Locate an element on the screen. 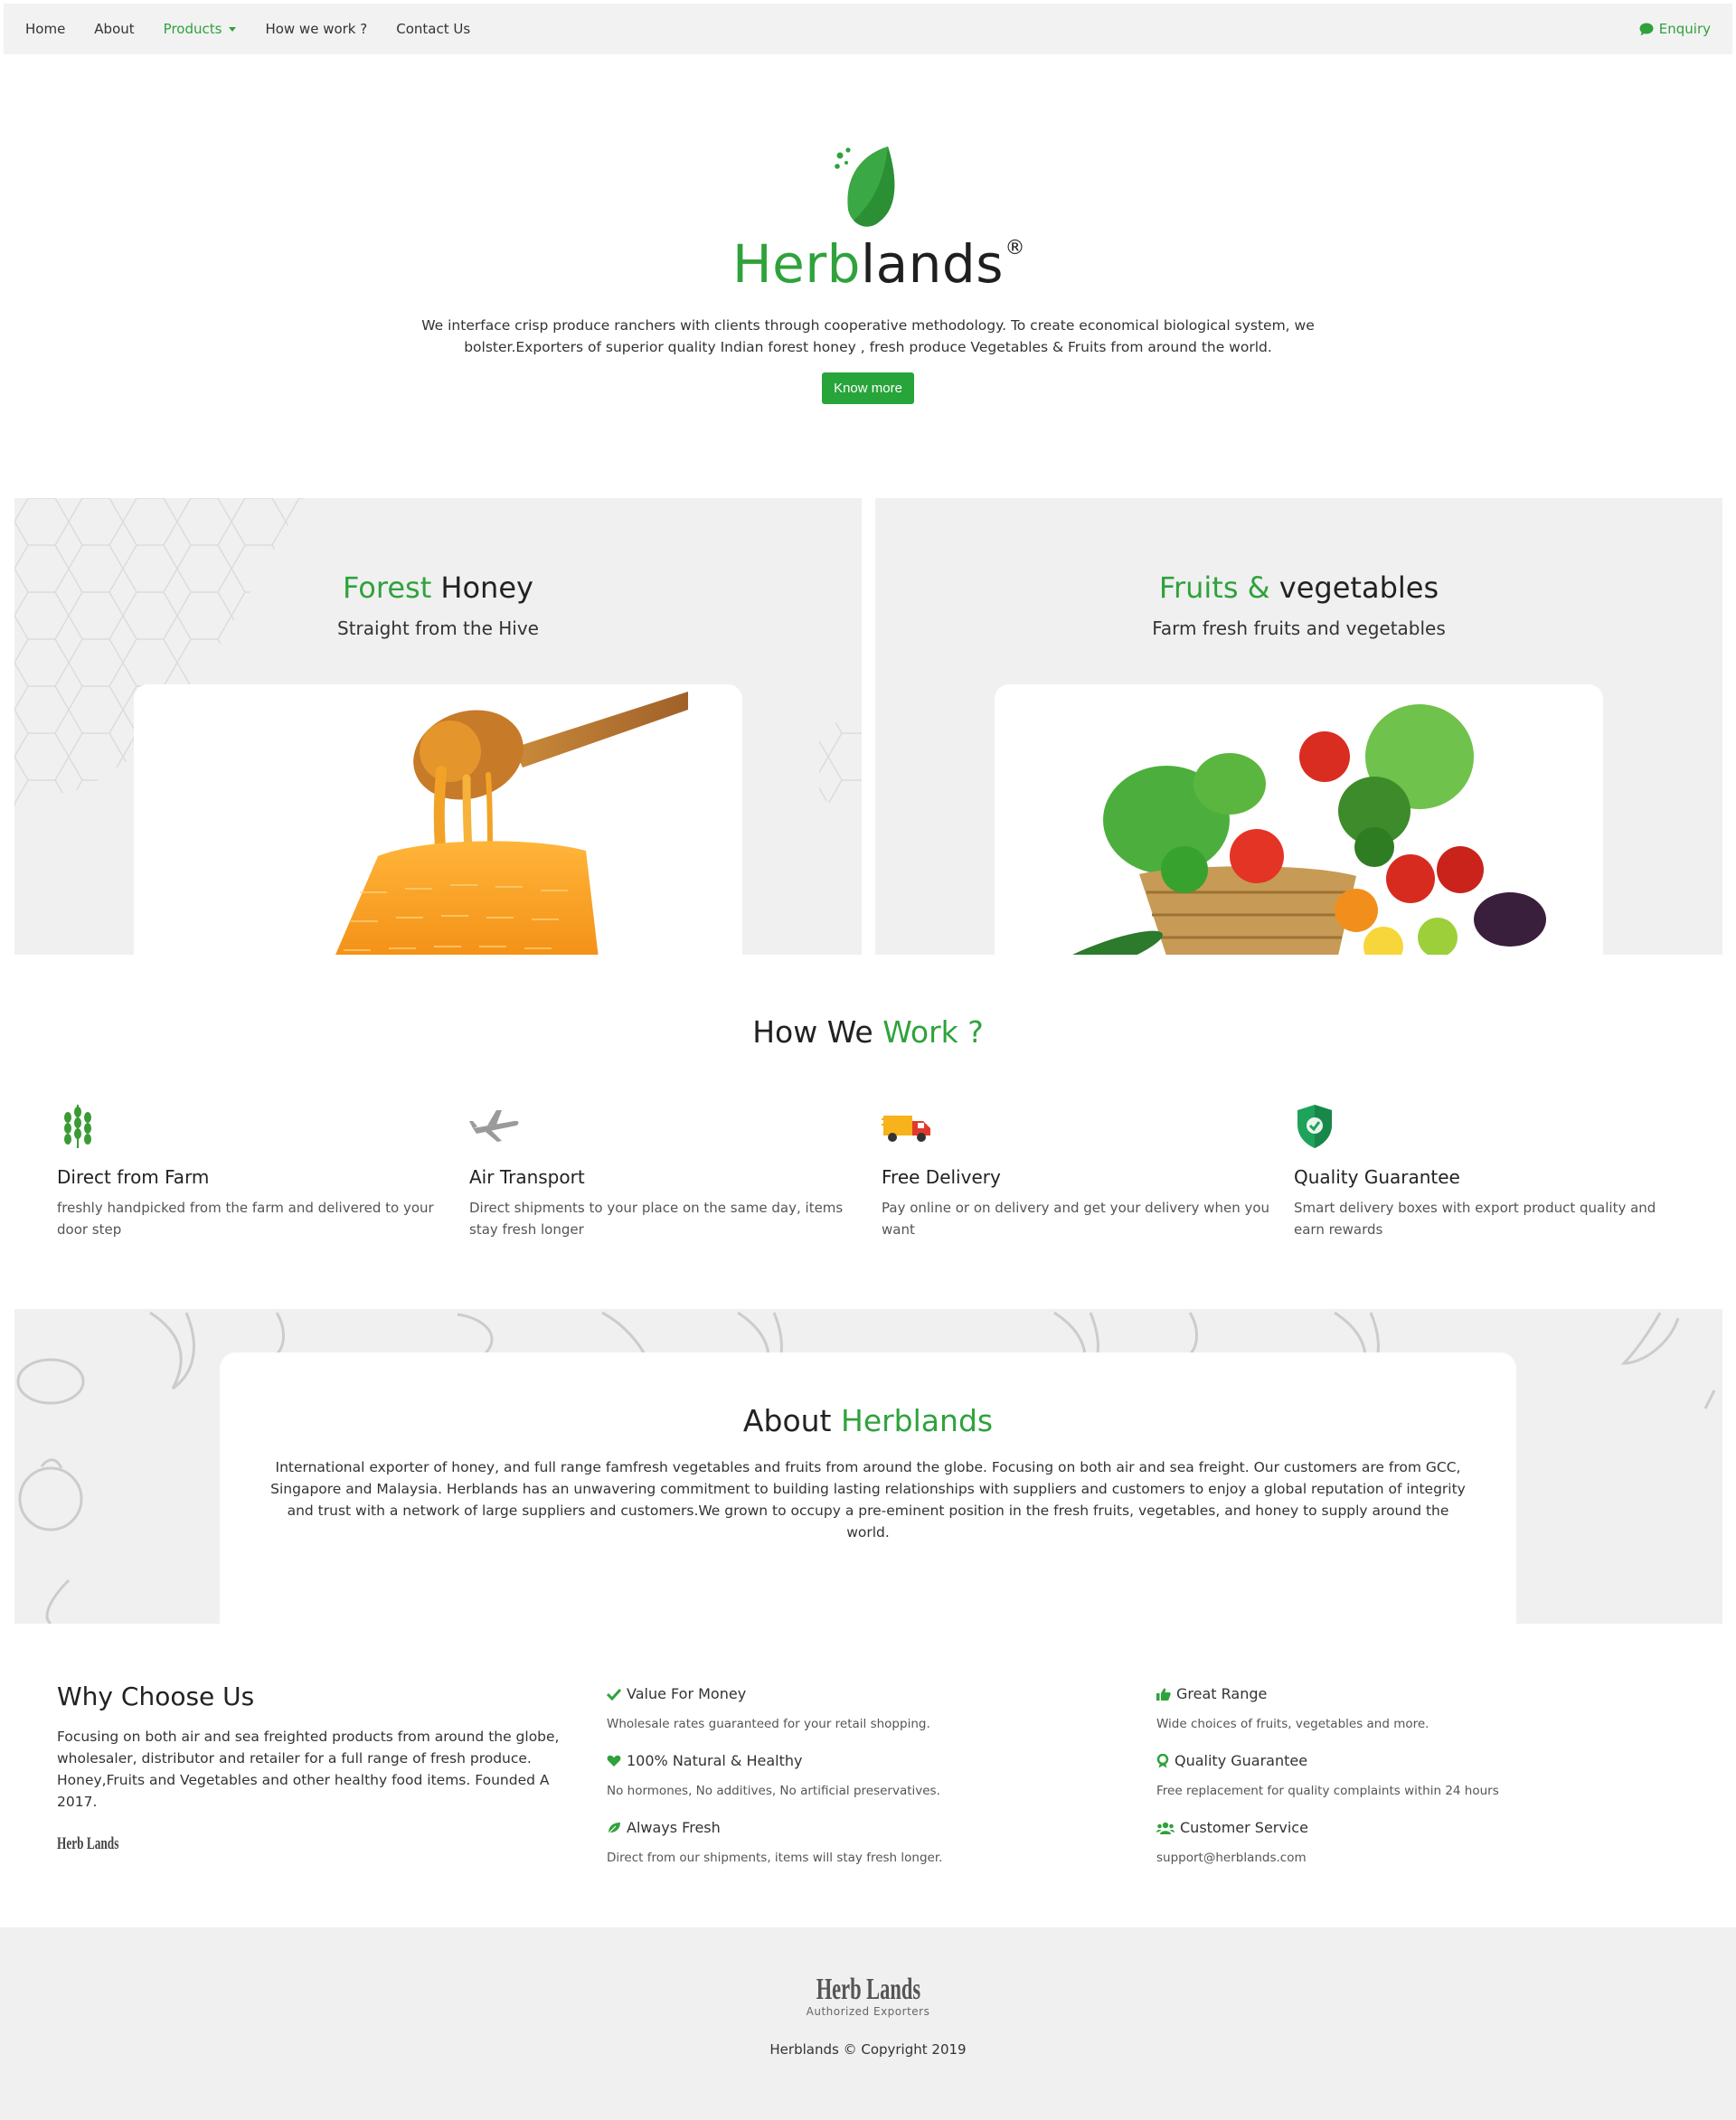  wheat-icon is located at coordinates (78, 1126).